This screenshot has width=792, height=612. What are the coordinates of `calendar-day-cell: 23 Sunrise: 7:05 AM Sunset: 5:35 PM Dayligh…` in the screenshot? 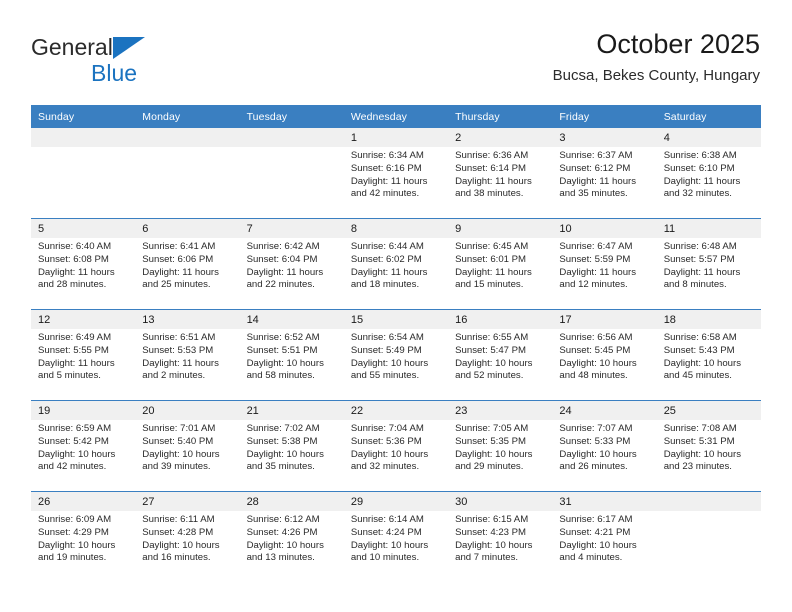 It's located at (500, 446).